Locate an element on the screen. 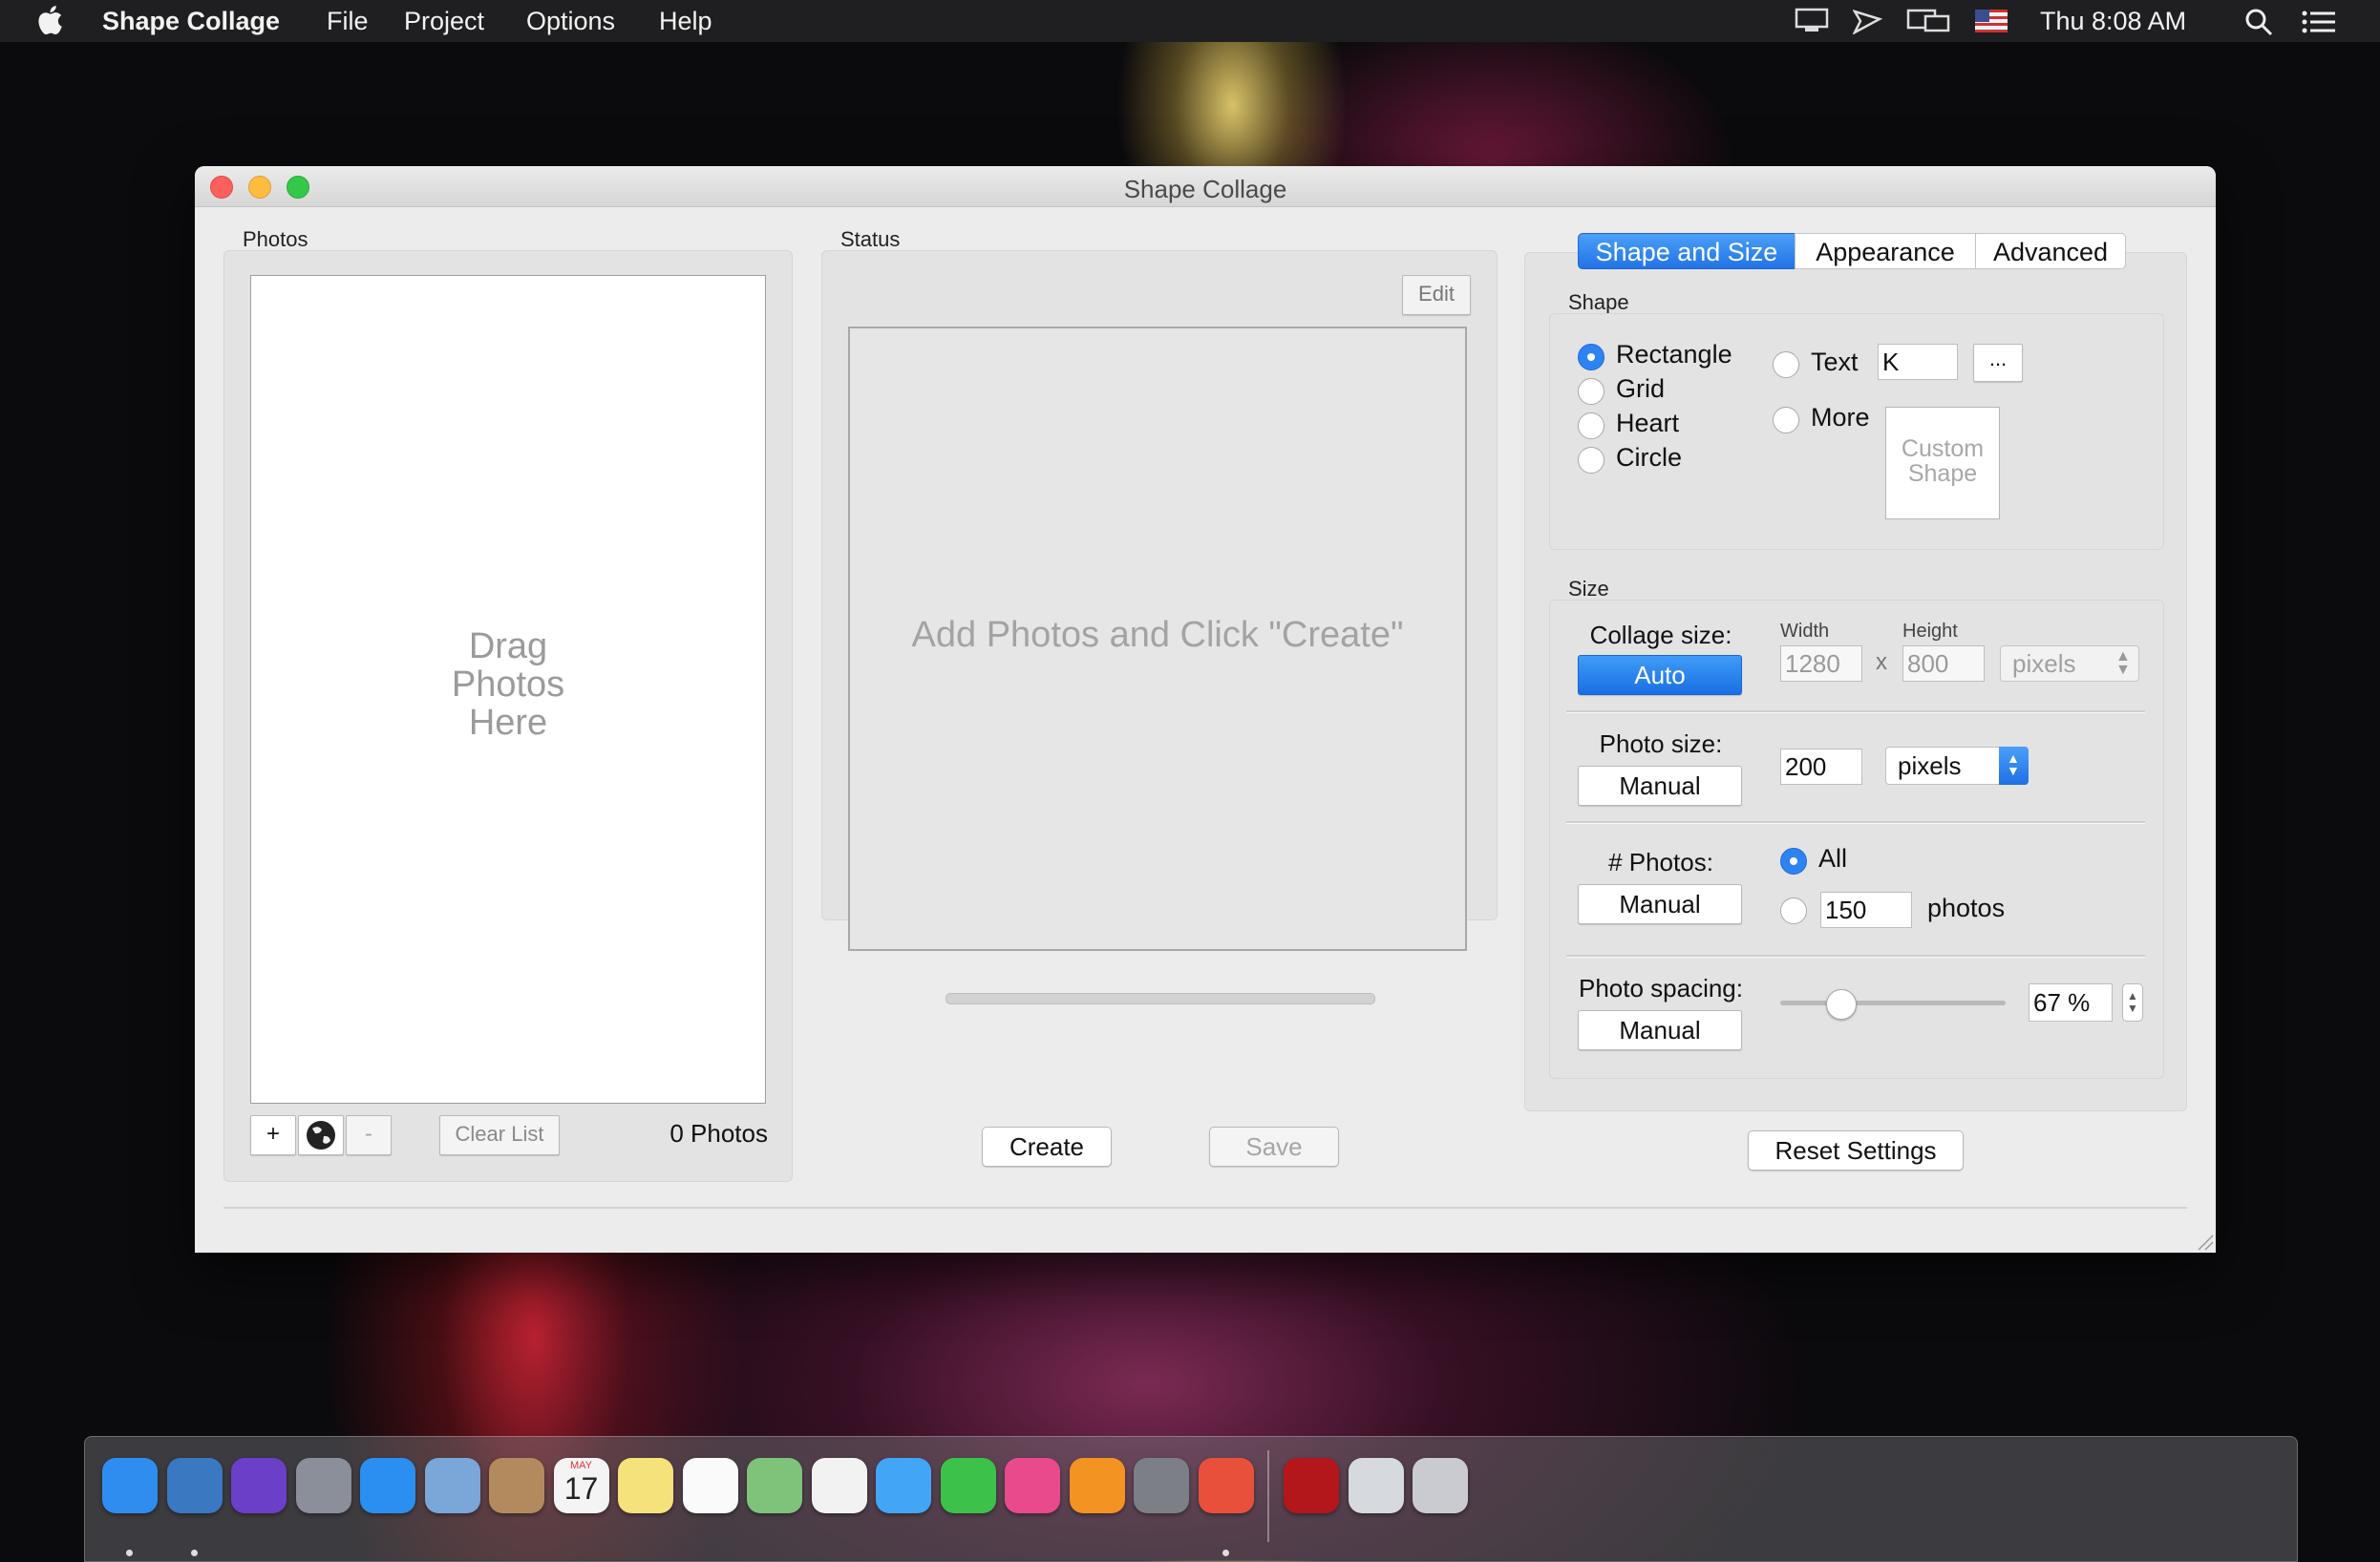 The width and height of the screenshot is (2380, 1562). acrobat-icon is located at coordinates (1311, 1486).